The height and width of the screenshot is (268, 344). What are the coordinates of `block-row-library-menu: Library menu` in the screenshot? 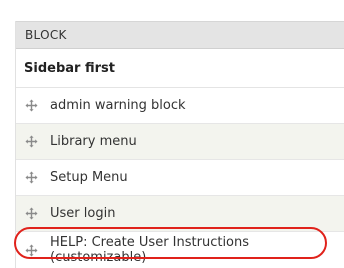 It's located at (180, 142).